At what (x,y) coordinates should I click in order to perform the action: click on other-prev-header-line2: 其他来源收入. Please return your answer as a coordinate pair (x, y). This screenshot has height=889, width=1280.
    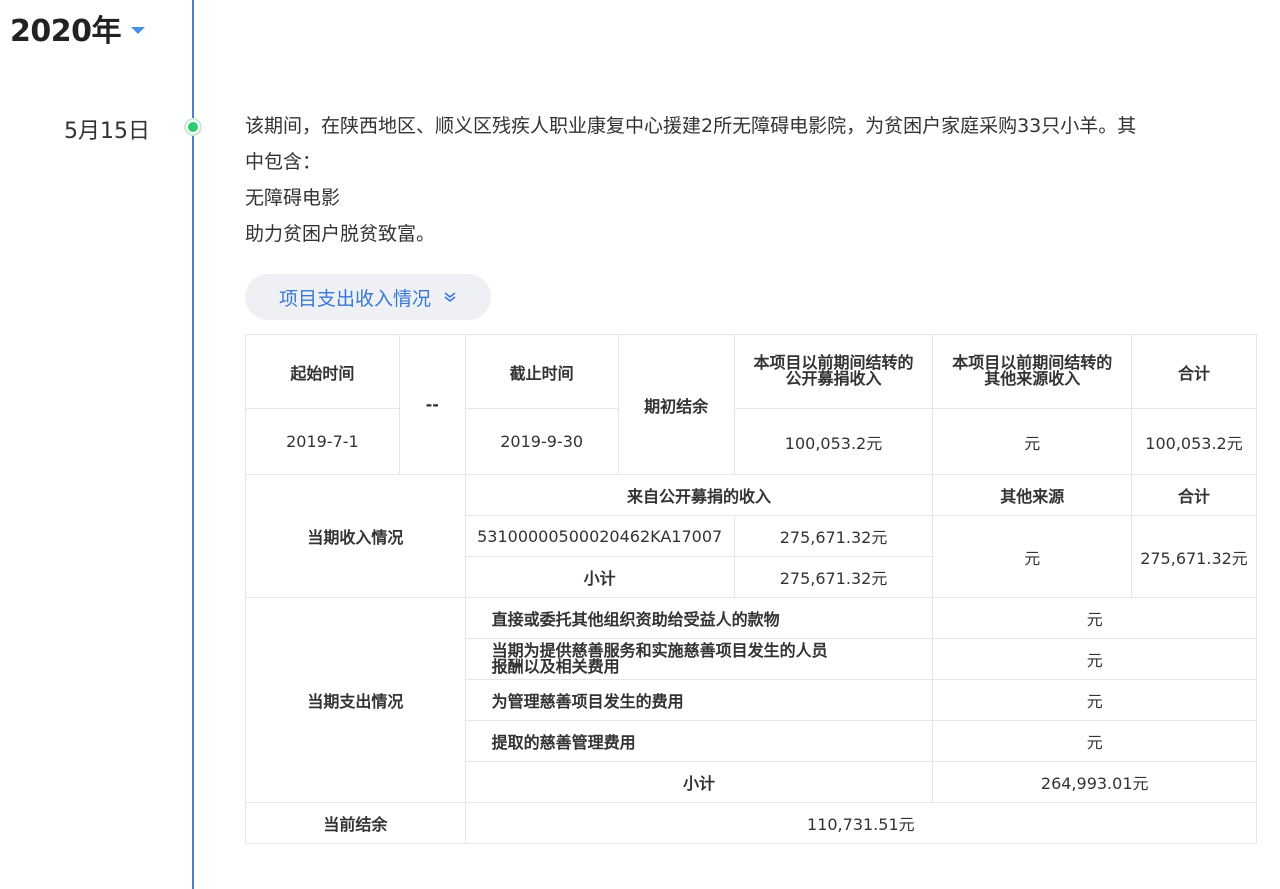
    Looking at the image, I should click on (1032, 378).